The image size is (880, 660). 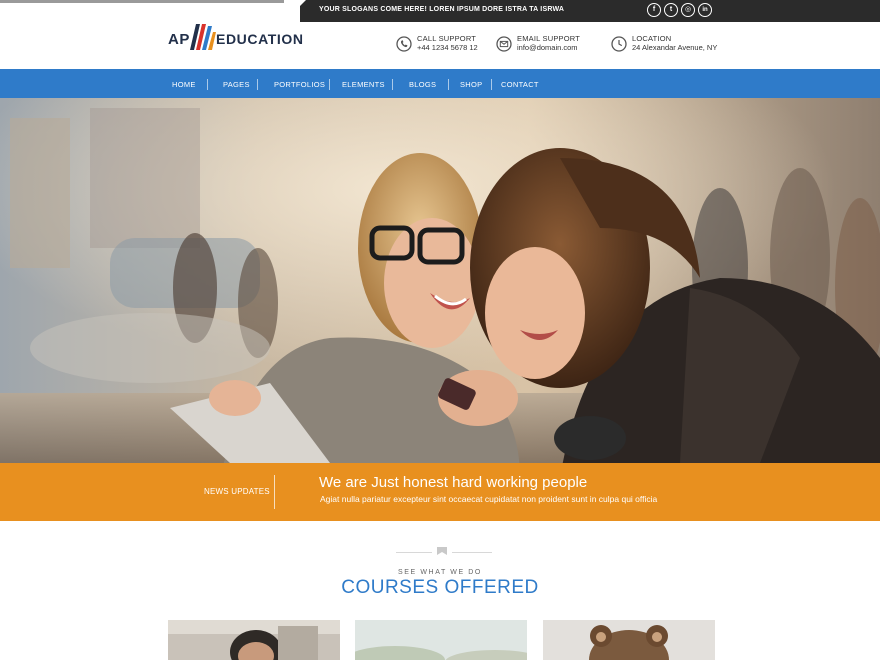 What do you see at coordinates (471, 84) in the screenshot?
I see `nav-shop: SHOP` at bounding box center [471, 84].